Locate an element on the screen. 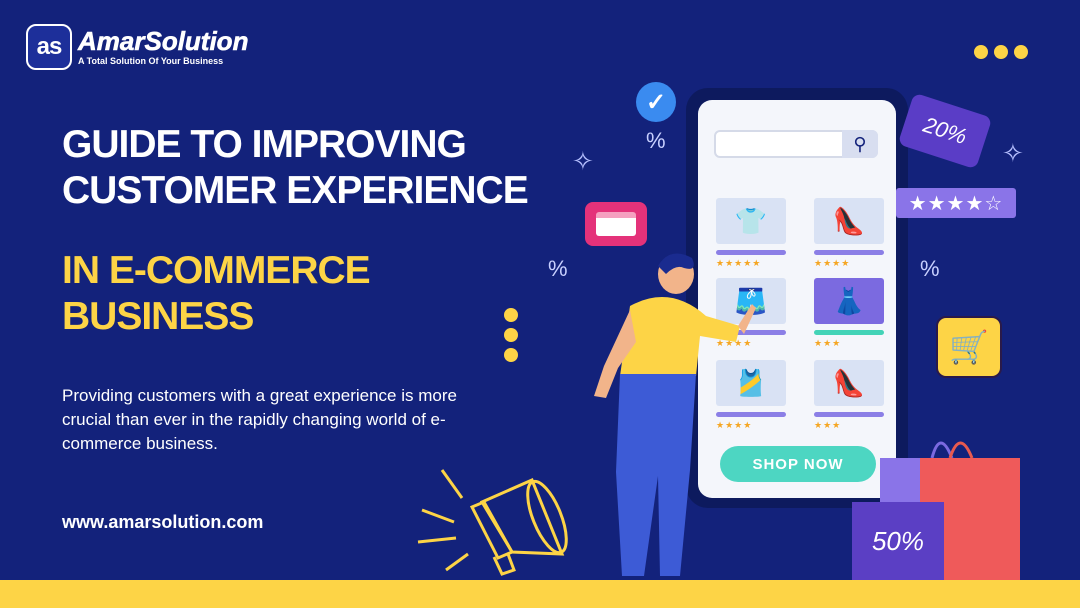 This screenshot has width=1080, height=608. brand-name: AmarSolution is located at coordinates (163, 41).